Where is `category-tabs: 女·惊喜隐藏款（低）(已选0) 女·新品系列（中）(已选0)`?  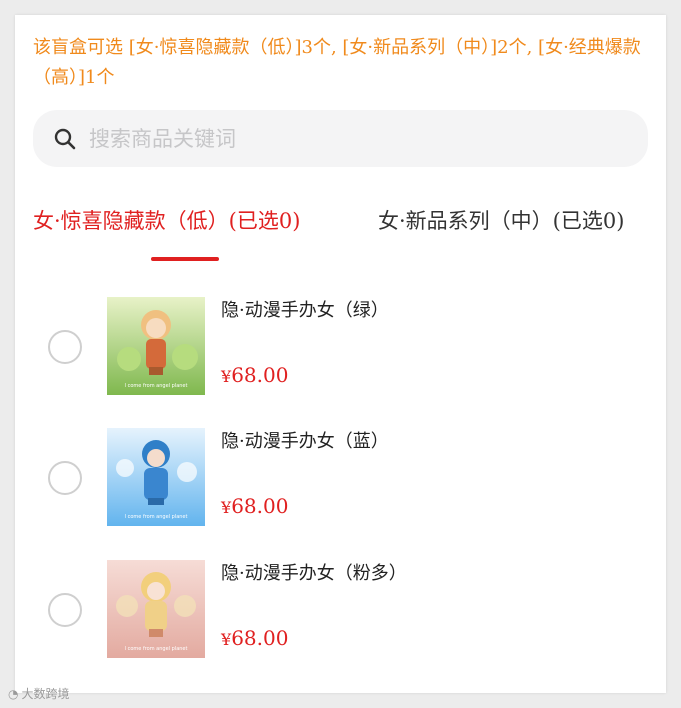
category-tabs: 女·惊喜隐藏款（低）(已选0) 女·新品系列（中）(已选0) is located at coordinates (340, 235).